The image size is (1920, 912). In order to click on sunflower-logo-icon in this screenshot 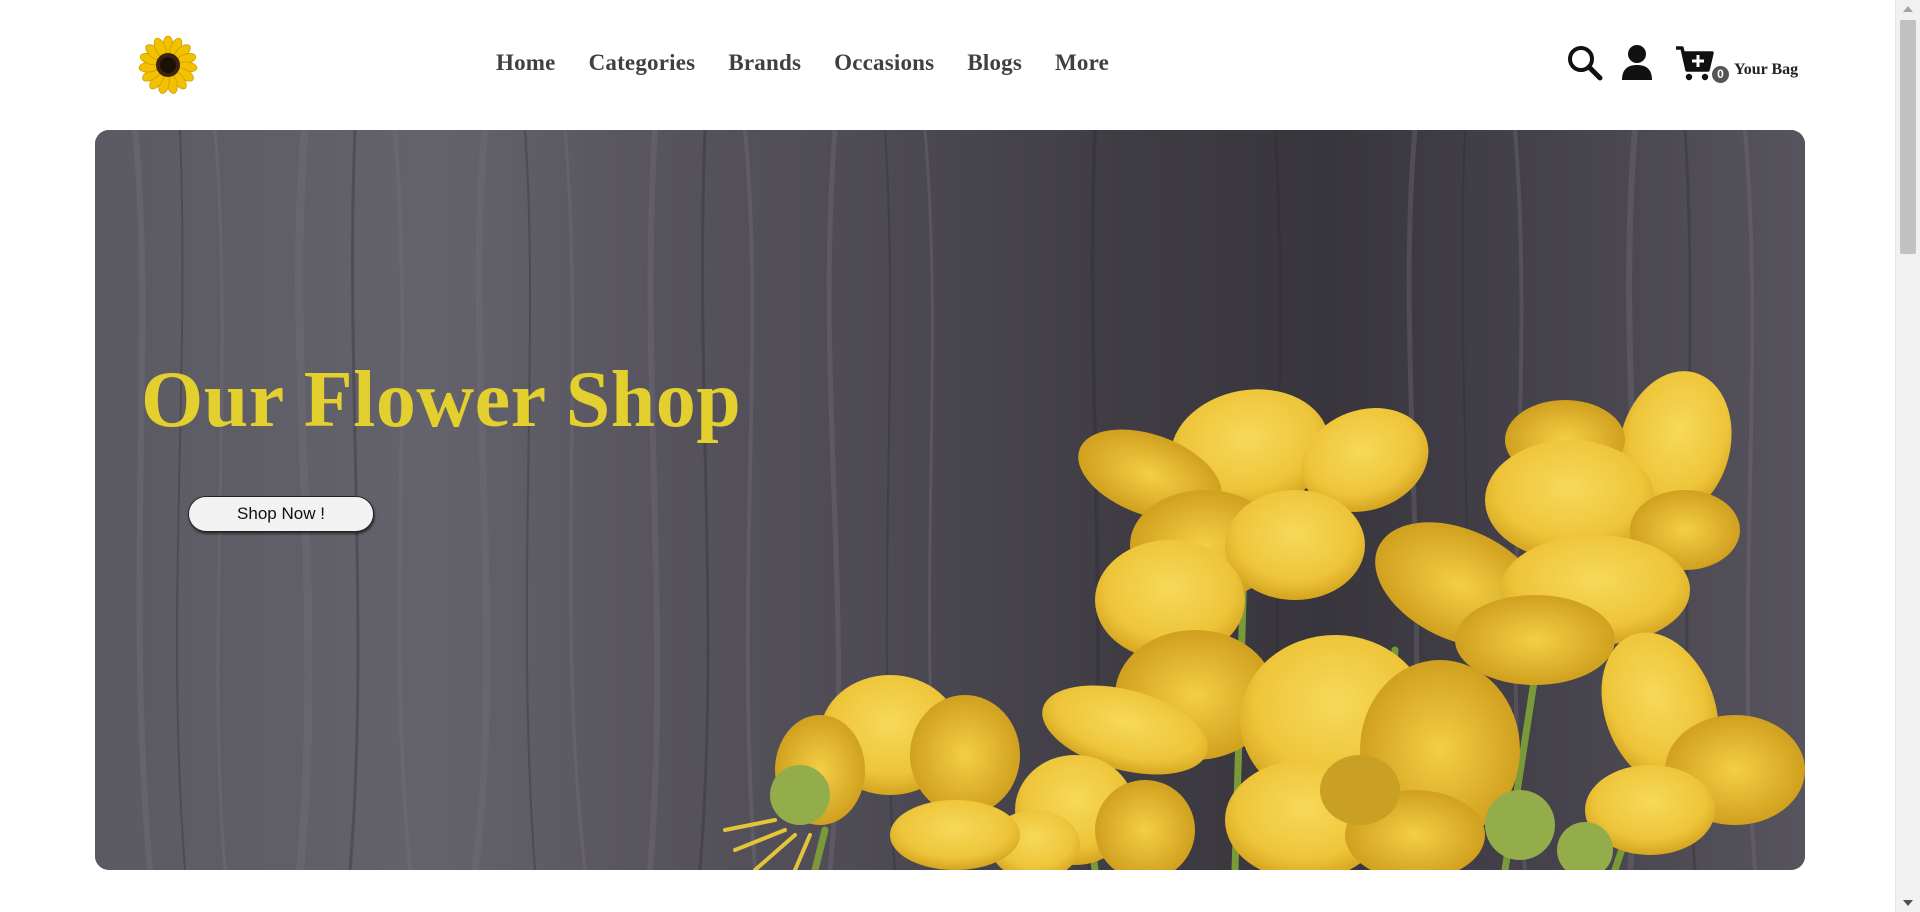, I will do `click(168, 65)`.